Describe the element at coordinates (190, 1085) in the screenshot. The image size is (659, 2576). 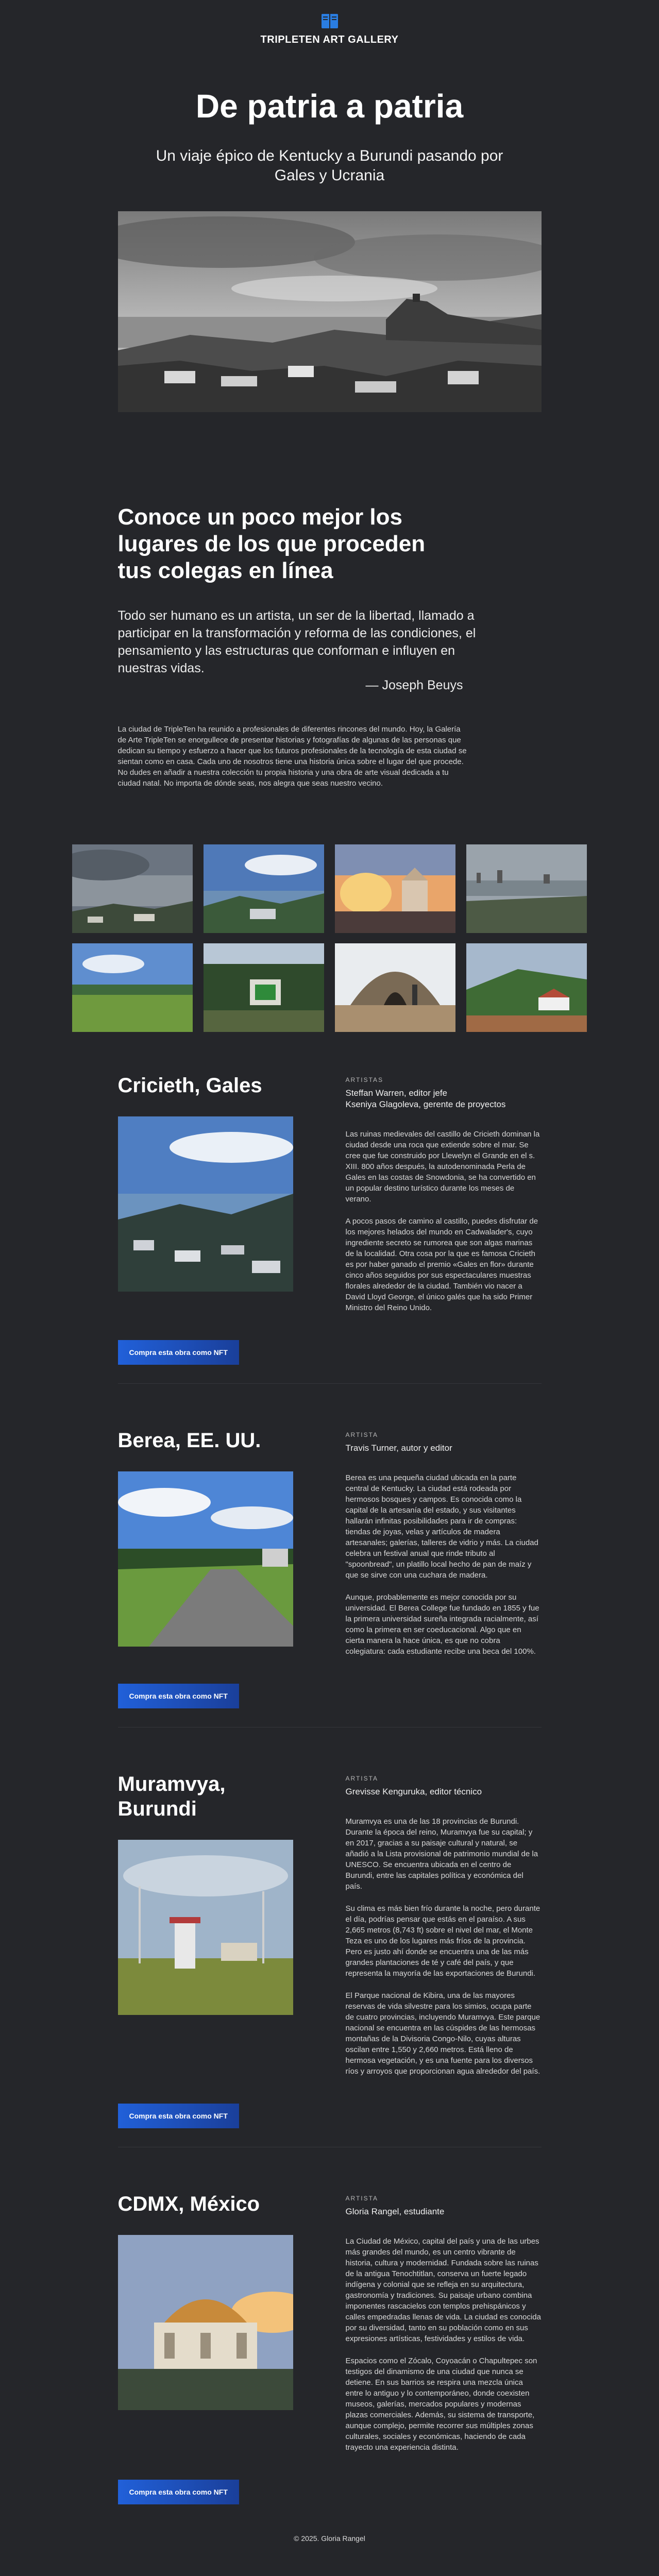
I see `place-title: Cricieth, Gales` at that location.